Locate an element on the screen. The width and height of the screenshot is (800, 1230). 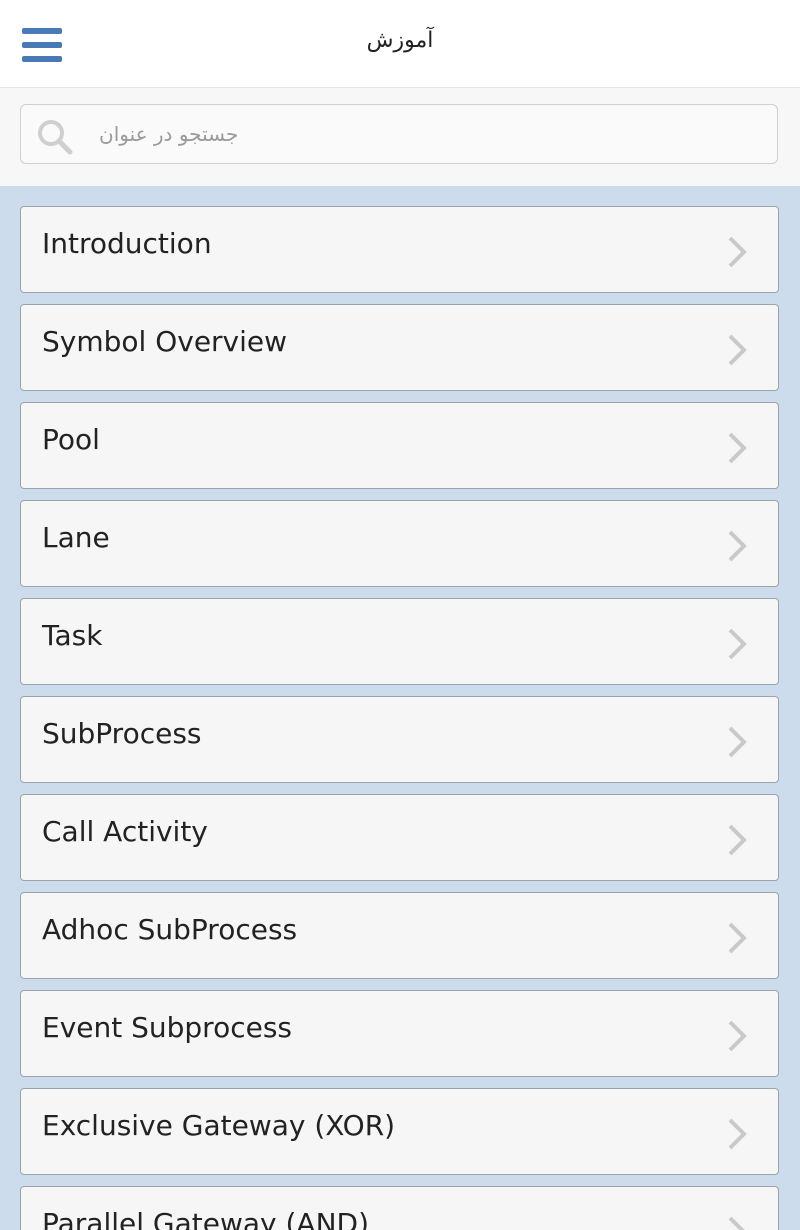
search-section is located at coordinates (400, 137).